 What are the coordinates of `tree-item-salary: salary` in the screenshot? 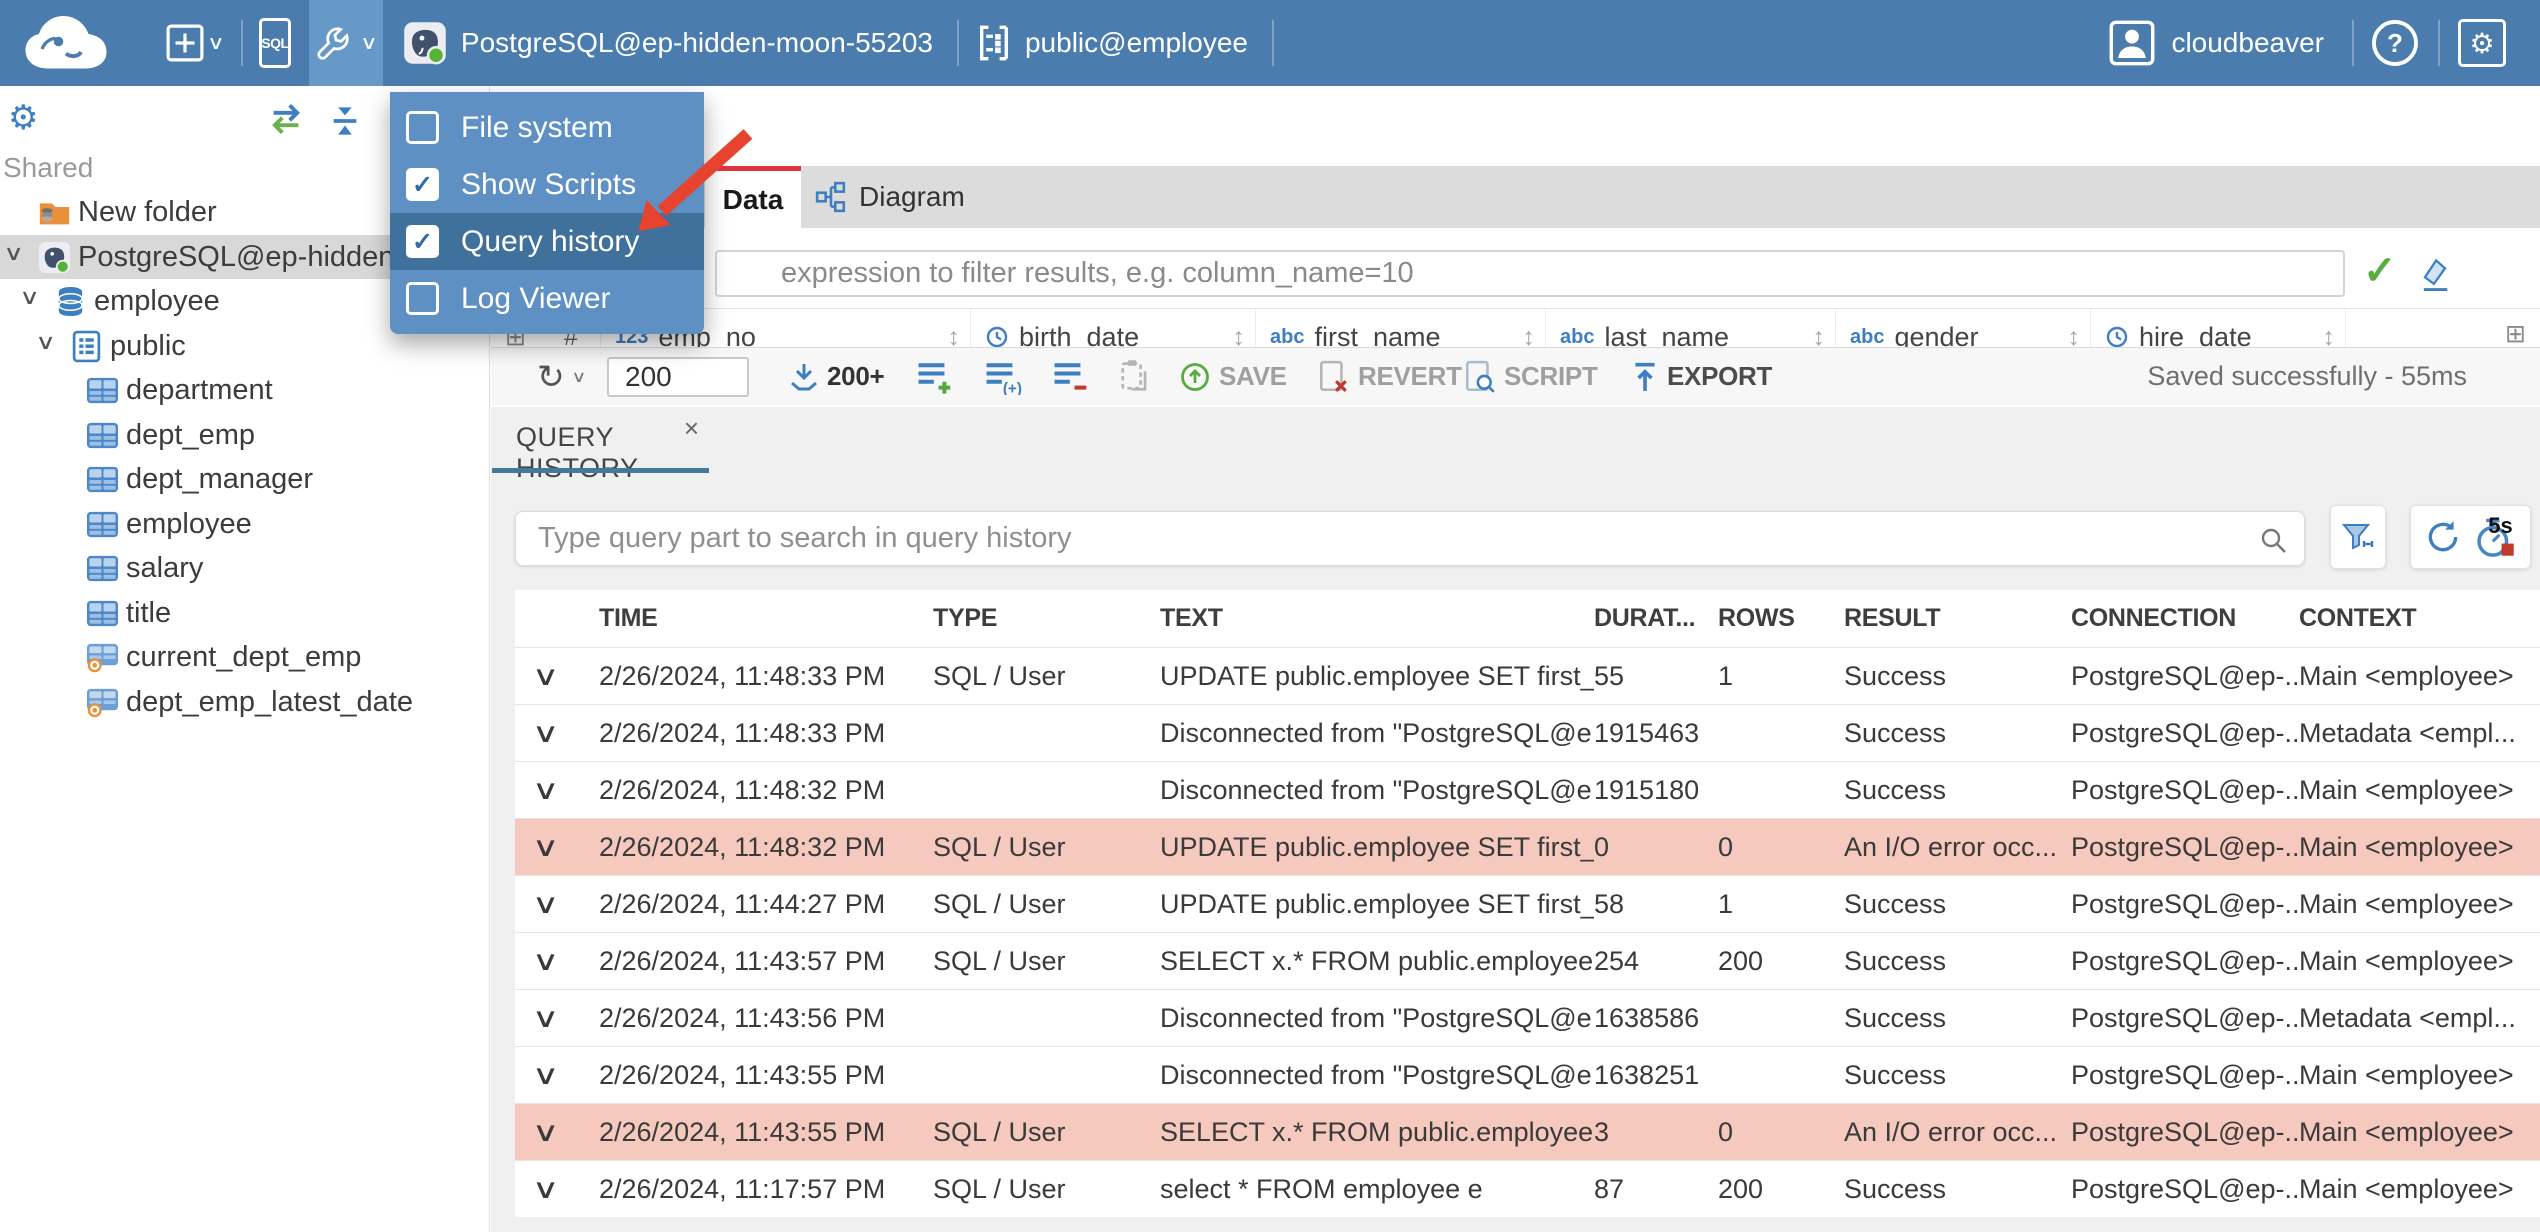 It's located at (244, 568).